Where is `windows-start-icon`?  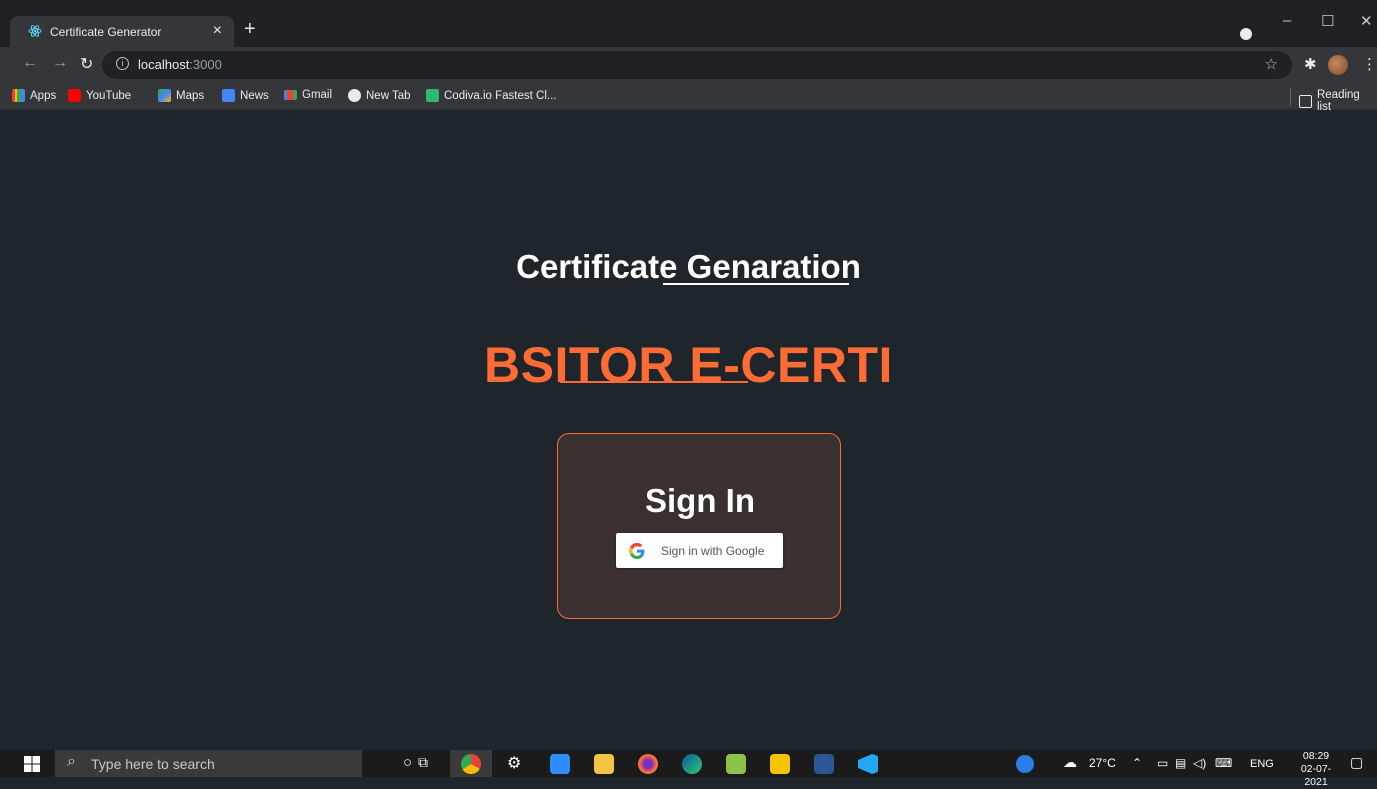
windows-start-icon is located at coordinates (32, 764).